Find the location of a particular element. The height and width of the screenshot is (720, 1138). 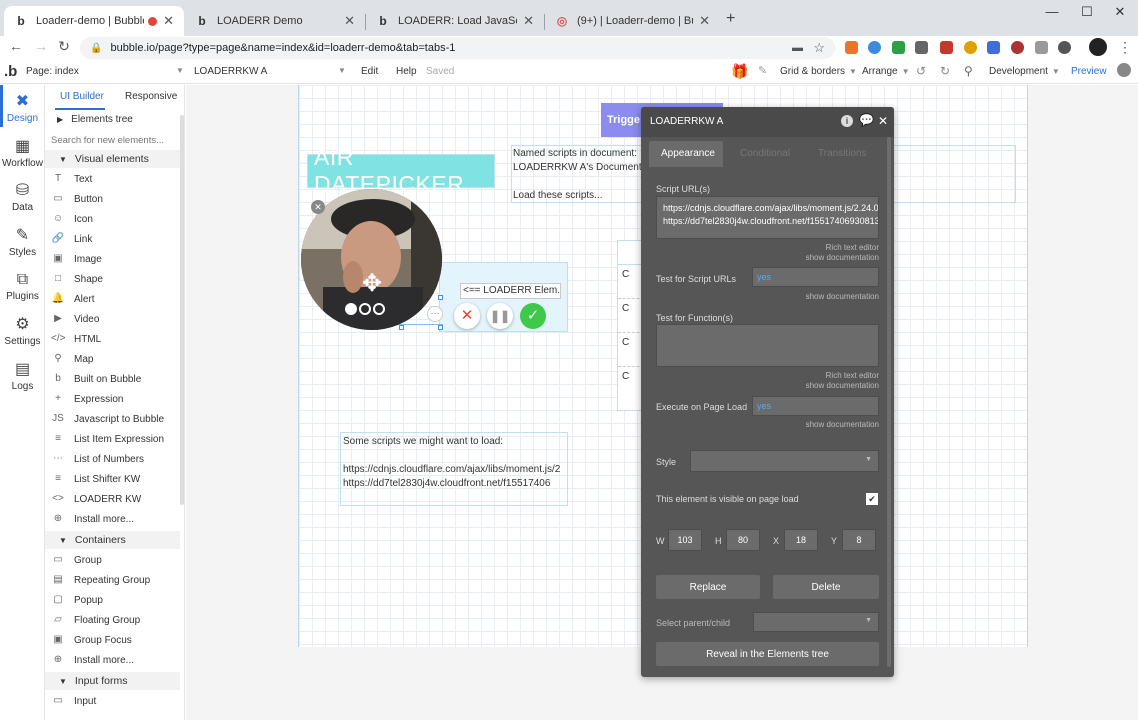

air-datepicker-text: AIR DATEPICKER is located at coordinates (401, 170).